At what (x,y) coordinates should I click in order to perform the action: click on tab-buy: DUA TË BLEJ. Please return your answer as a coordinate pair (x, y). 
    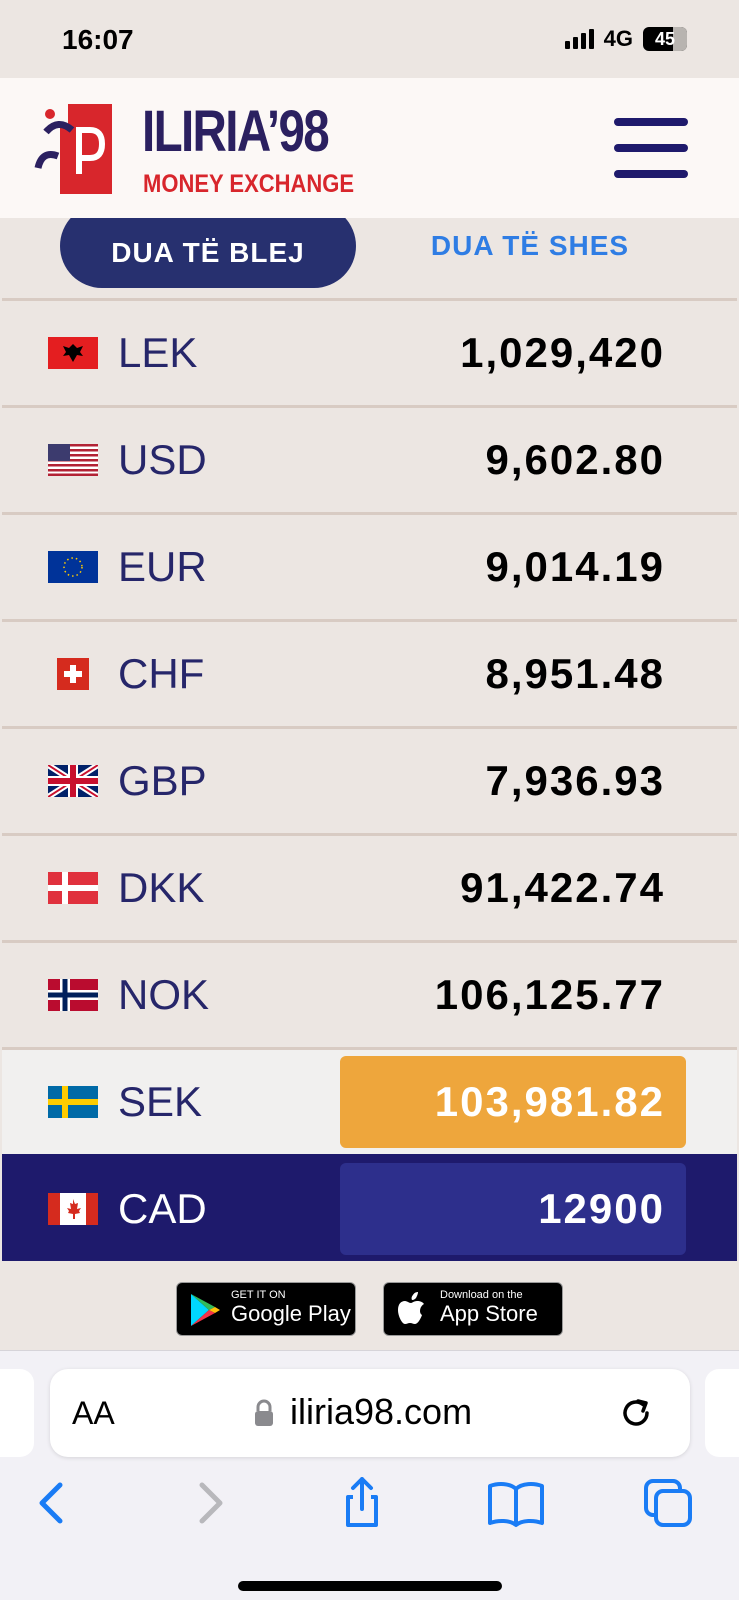
    Looking at the image, I should click on (208, 253).